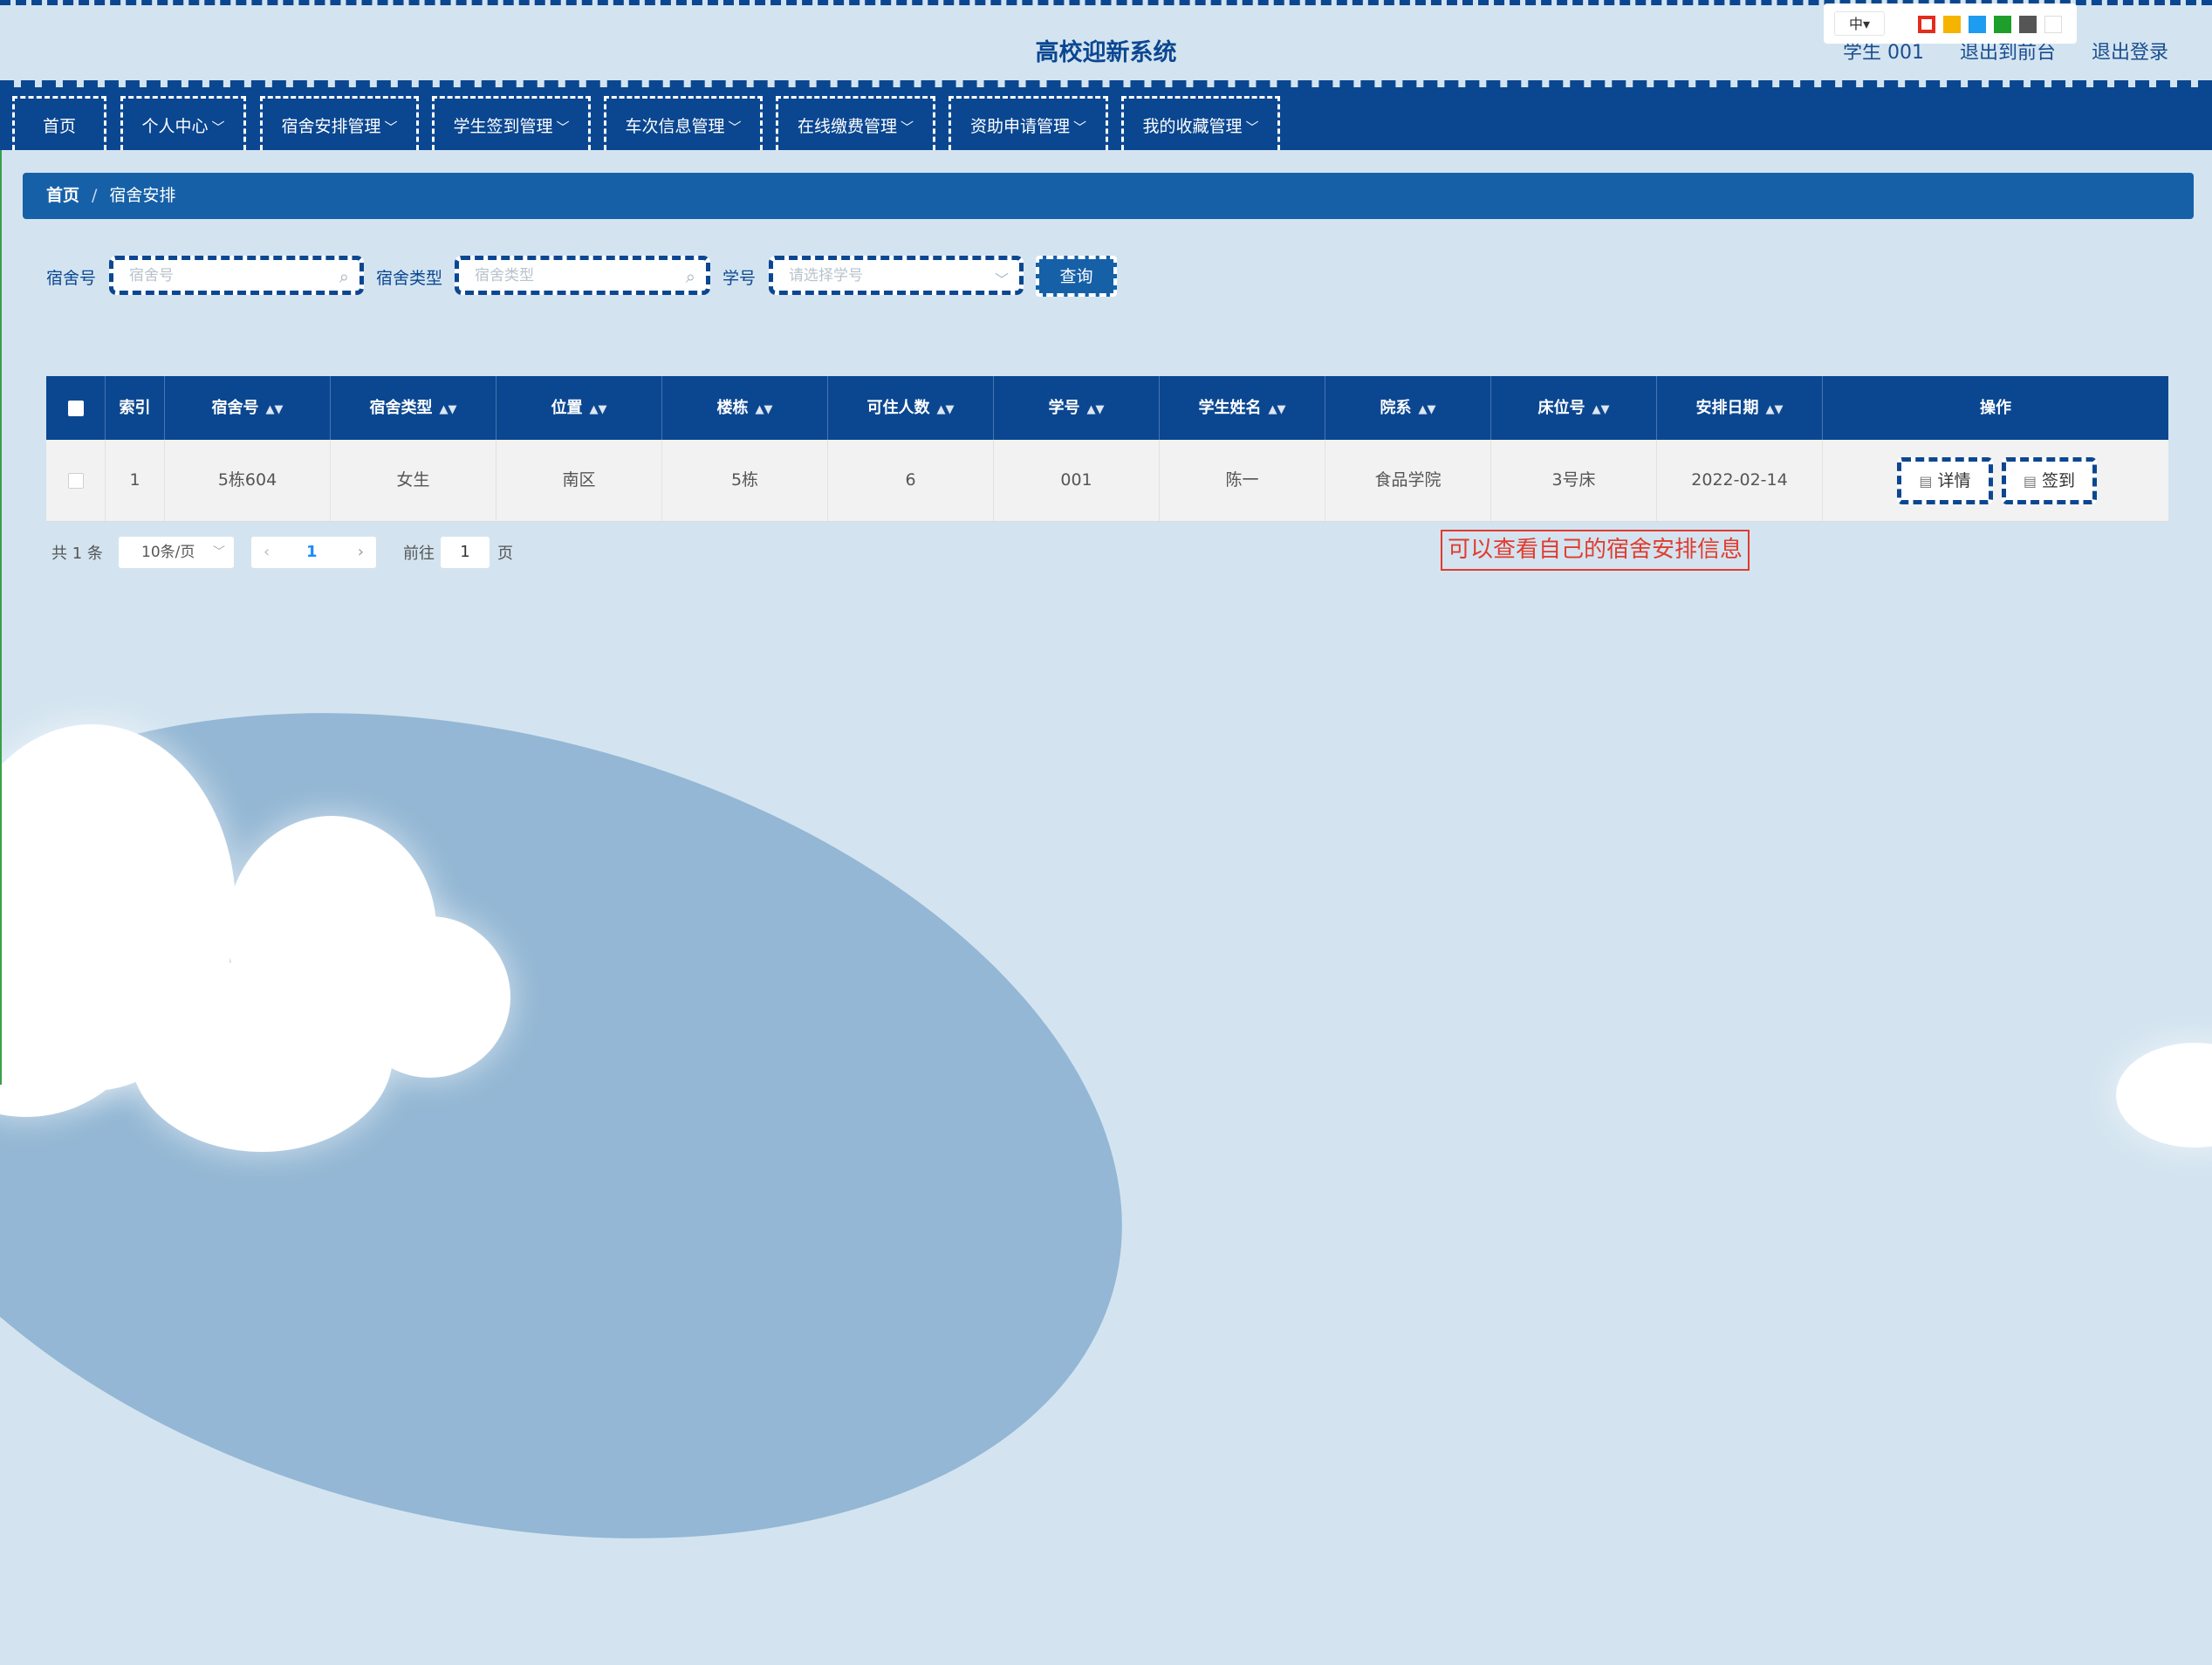 This screenshot has width=2212, height=1665. Describe the element at coordinates (1995, 481) in the screenshot. I see `actions-cell: ▤ 详情 ▤ 签到` at that location.